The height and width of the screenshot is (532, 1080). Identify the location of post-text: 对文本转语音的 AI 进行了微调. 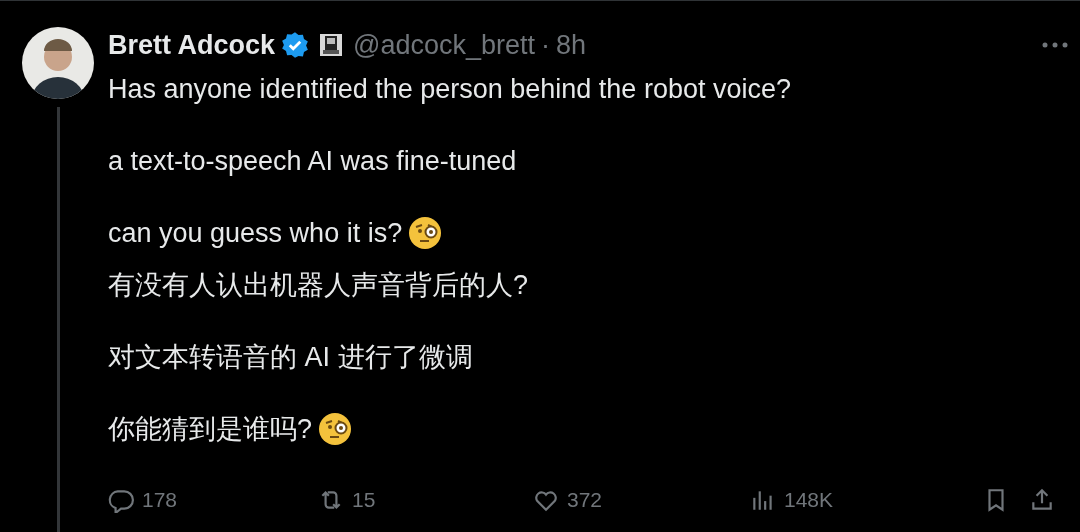
(290, 357).